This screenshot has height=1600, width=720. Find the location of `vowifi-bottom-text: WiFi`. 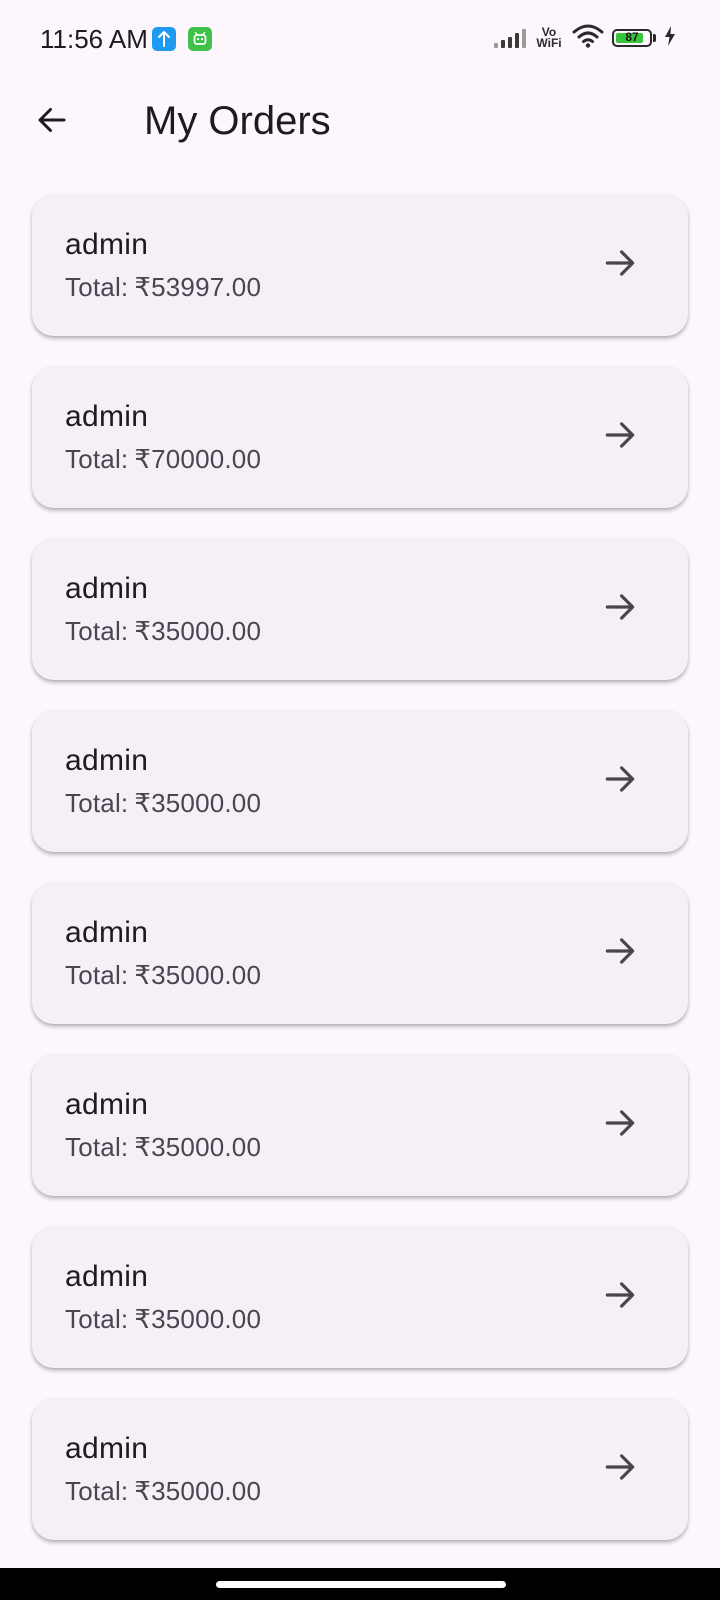

vowifi-bottom-text: WiFi is located at coordinates (549, 43).